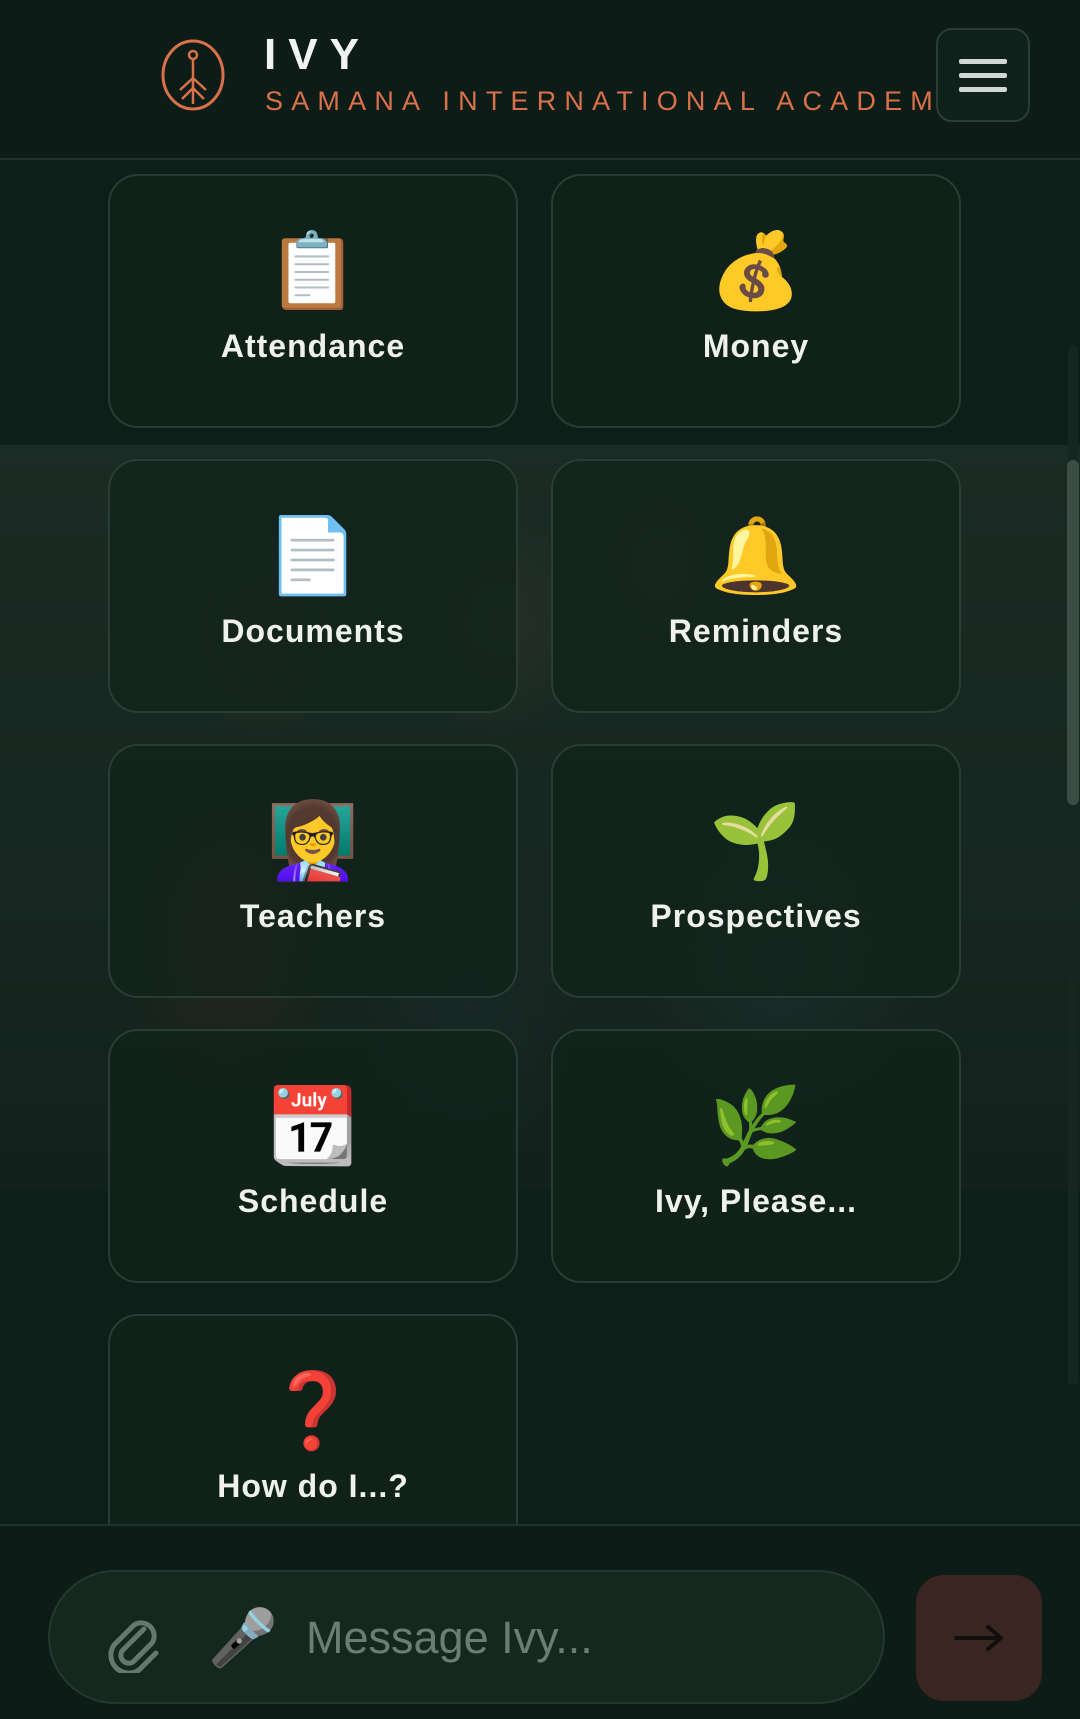  What do you see at coordinates (983, 61) in the screenshot?
I see `hamburger-menu-icon` at bounding box center [983, 61].